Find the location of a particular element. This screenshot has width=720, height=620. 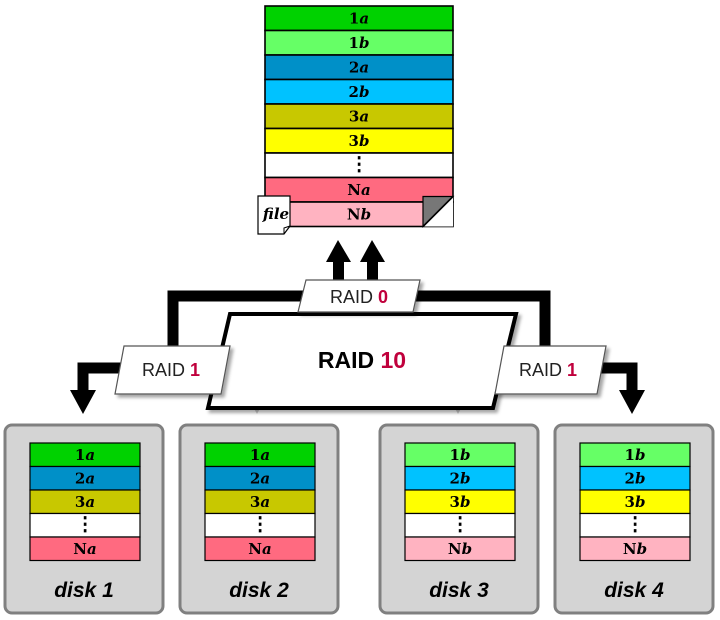

arrow-down-disk1-icon is located at coordinates (83, 402).